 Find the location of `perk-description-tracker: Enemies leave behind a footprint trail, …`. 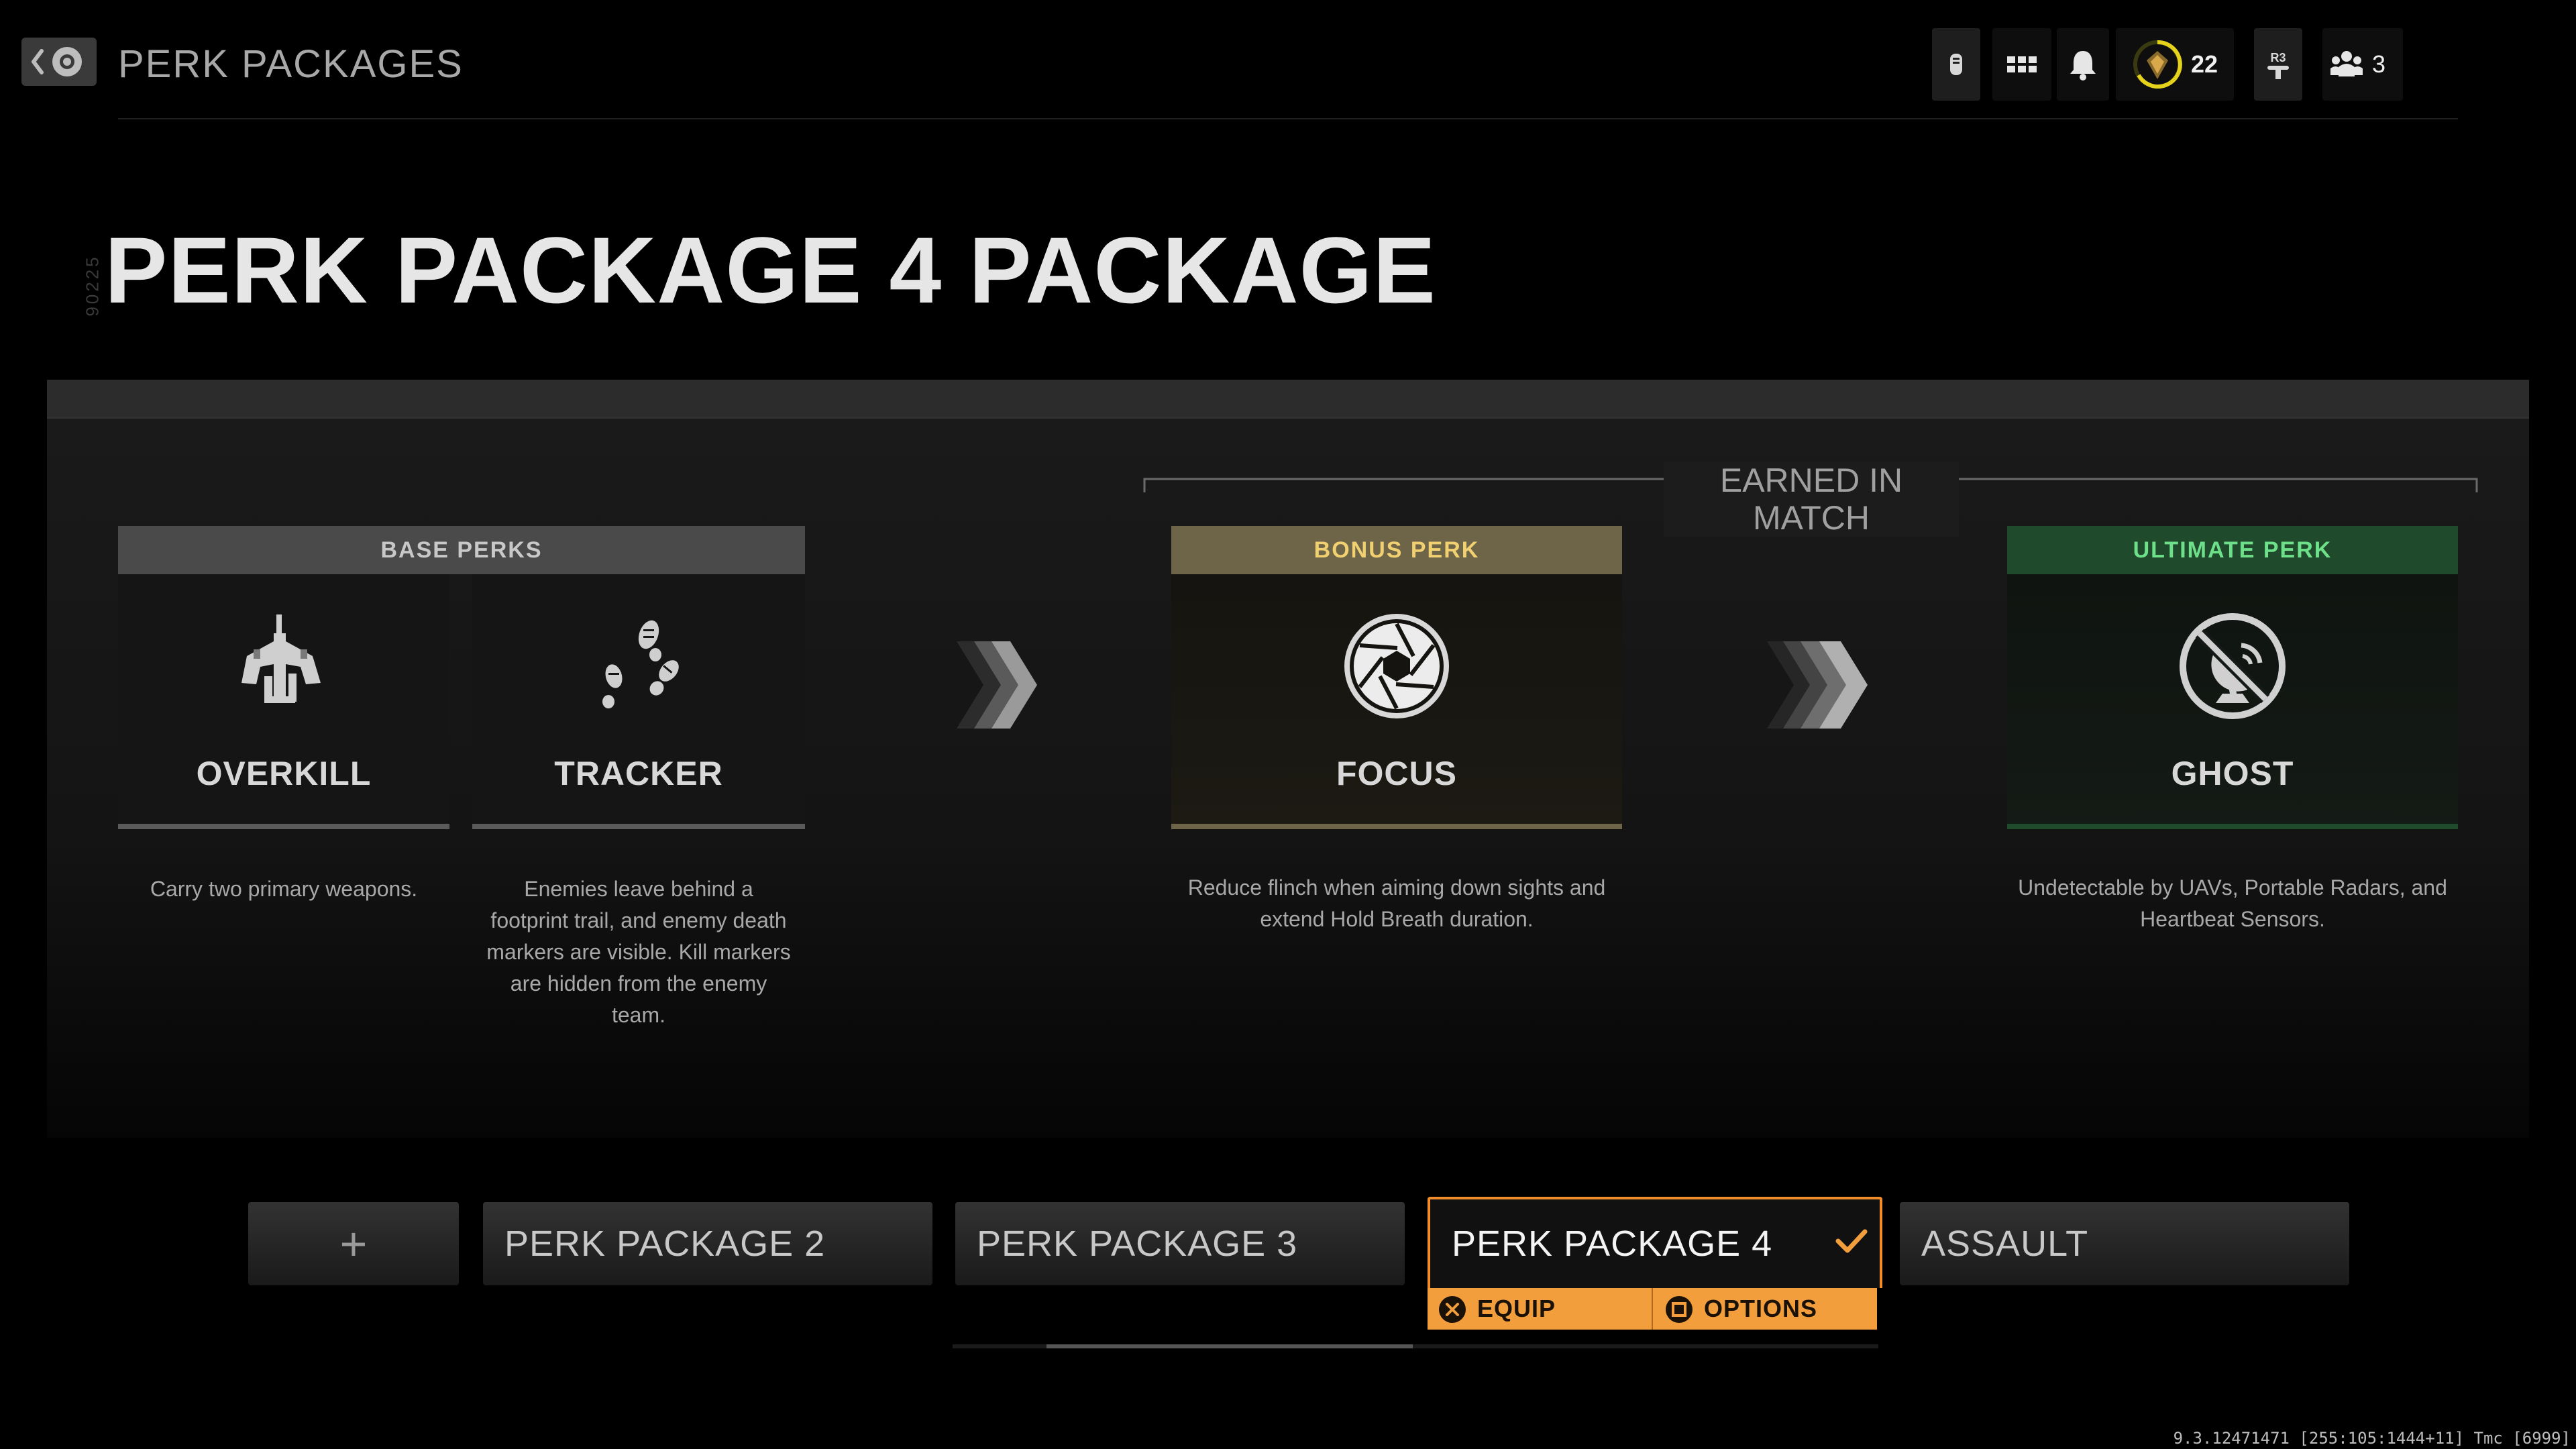

perk-description-tracker: Enemies leave behind a footprint trail, … is located at coordinates (638, 952).